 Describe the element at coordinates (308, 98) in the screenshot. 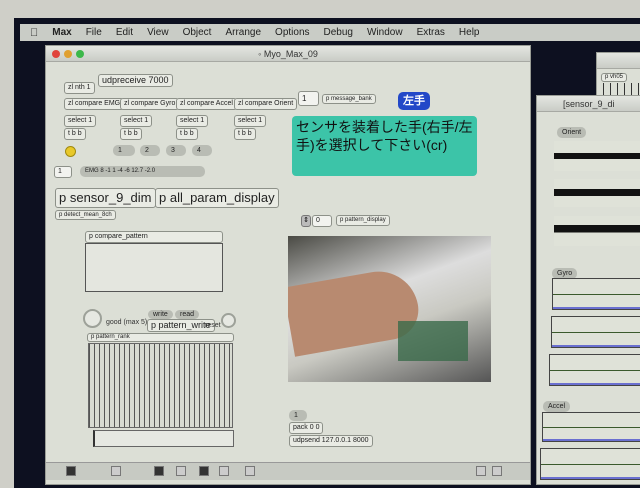

I see `bank-number-box: 1` at that location.